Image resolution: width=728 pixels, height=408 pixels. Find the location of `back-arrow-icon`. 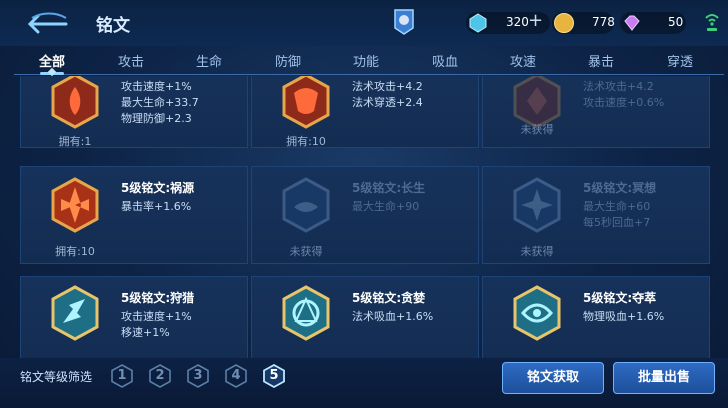

back-arrow-icon is located at coordinates (45, 22).